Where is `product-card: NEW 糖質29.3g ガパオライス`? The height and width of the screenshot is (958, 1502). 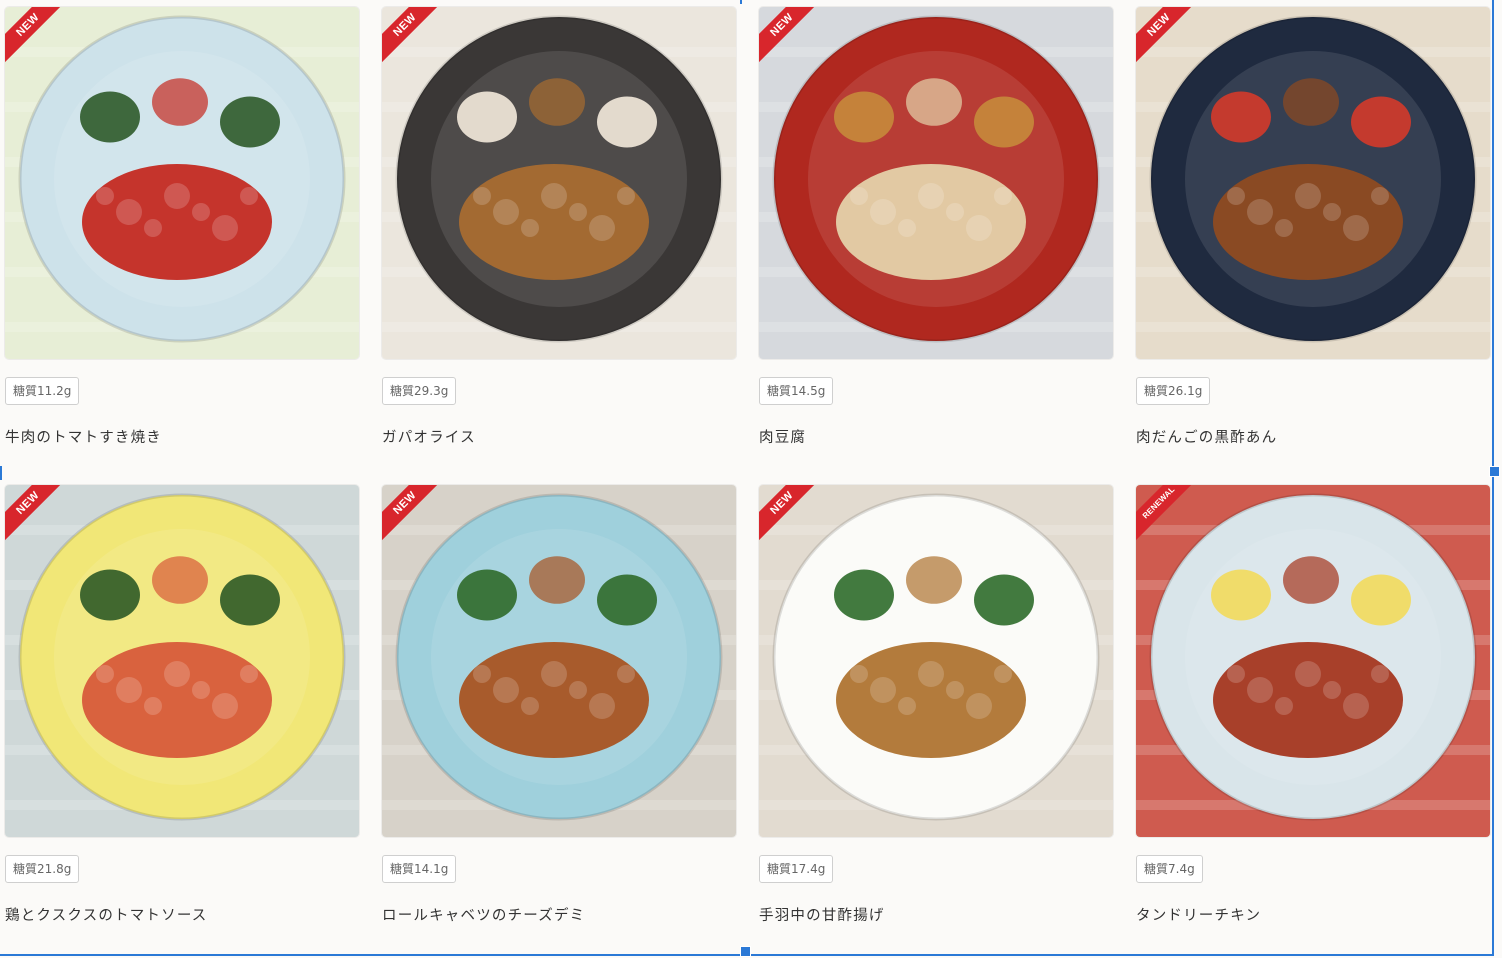
product-card: NEW 糖質29.3g ガパオライス is located at coordinates (559, 246).